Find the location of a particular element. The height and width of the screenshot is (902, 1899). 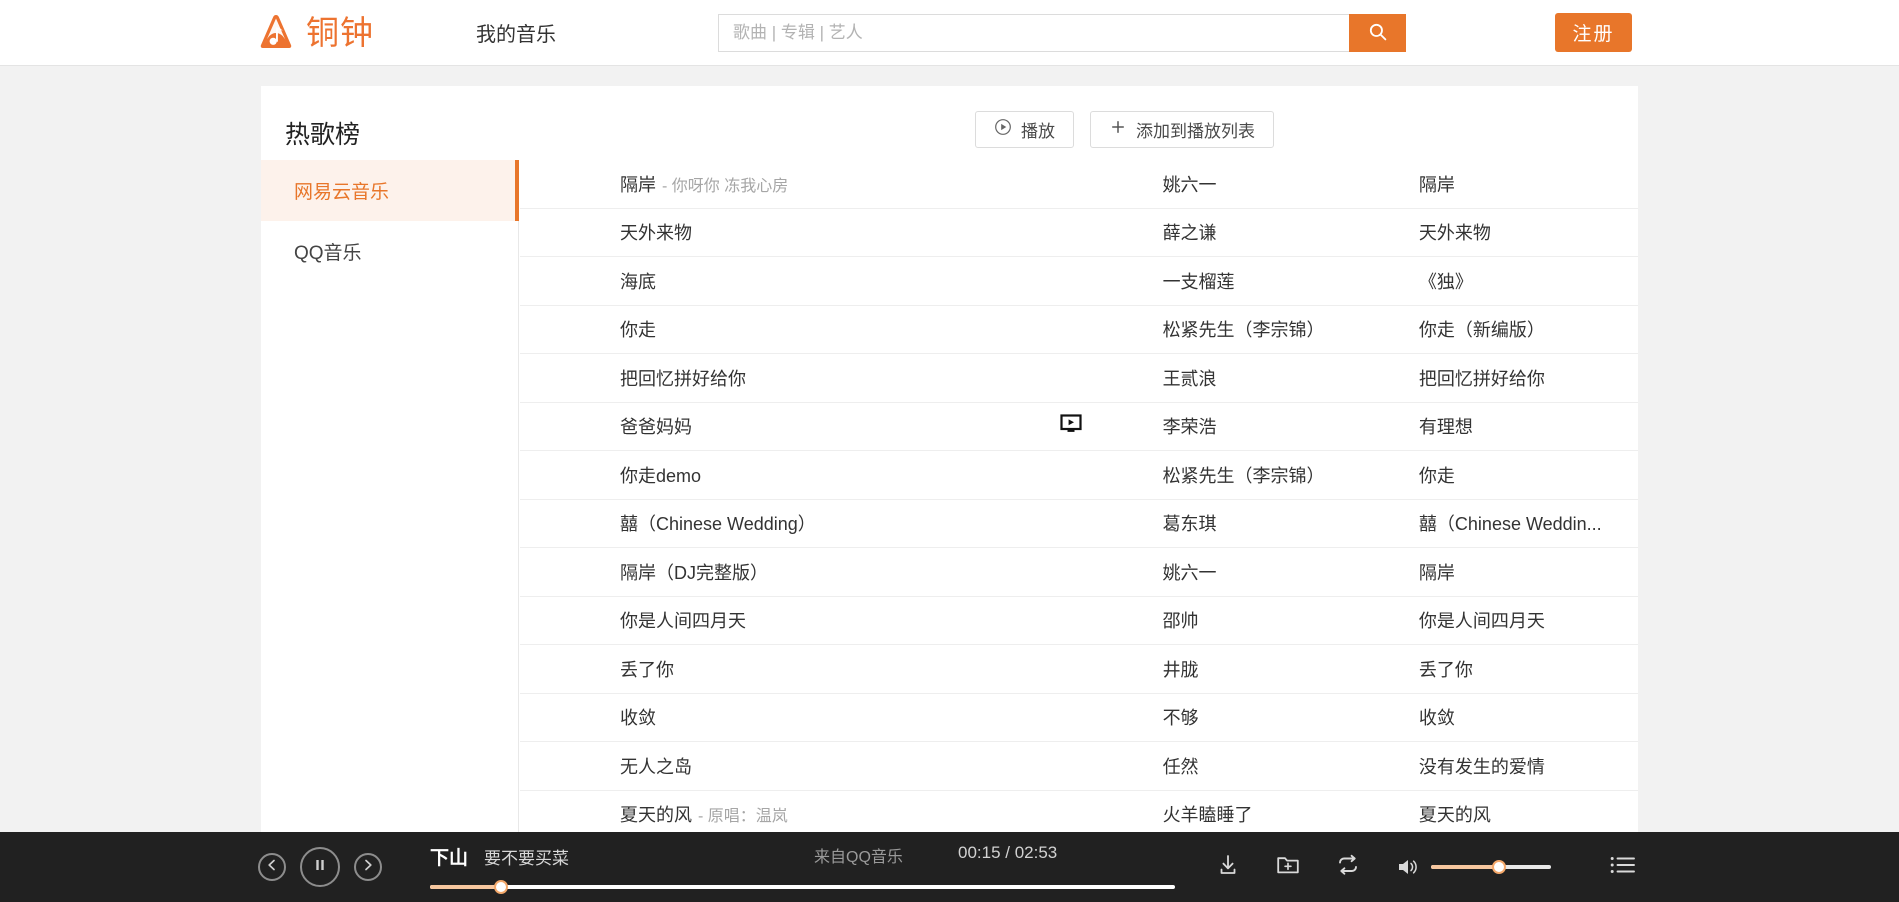

artist-cell: 一支榴莲 is located at coordinates (1198, 281).